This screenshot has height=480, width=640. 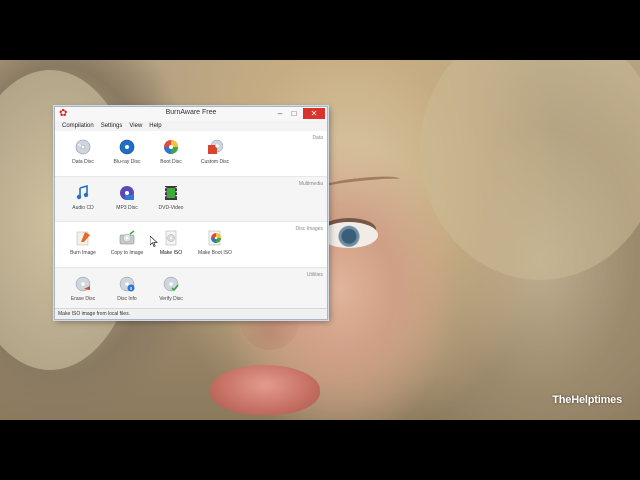 I want to click on burn-image-icon, so click(x=83, y=238).